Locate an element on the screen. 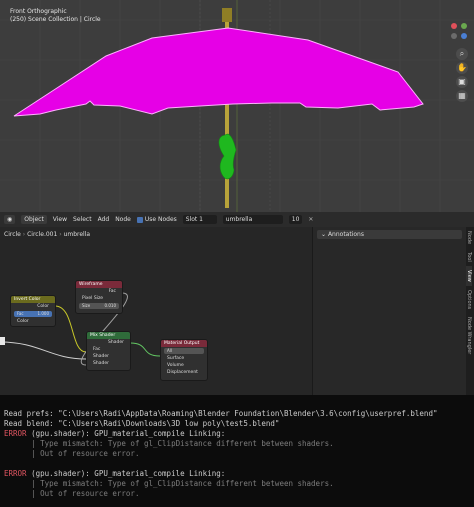  sidebar-tabs: Node Tool View Options Node Wrangler is located at coordinates (470, 311).